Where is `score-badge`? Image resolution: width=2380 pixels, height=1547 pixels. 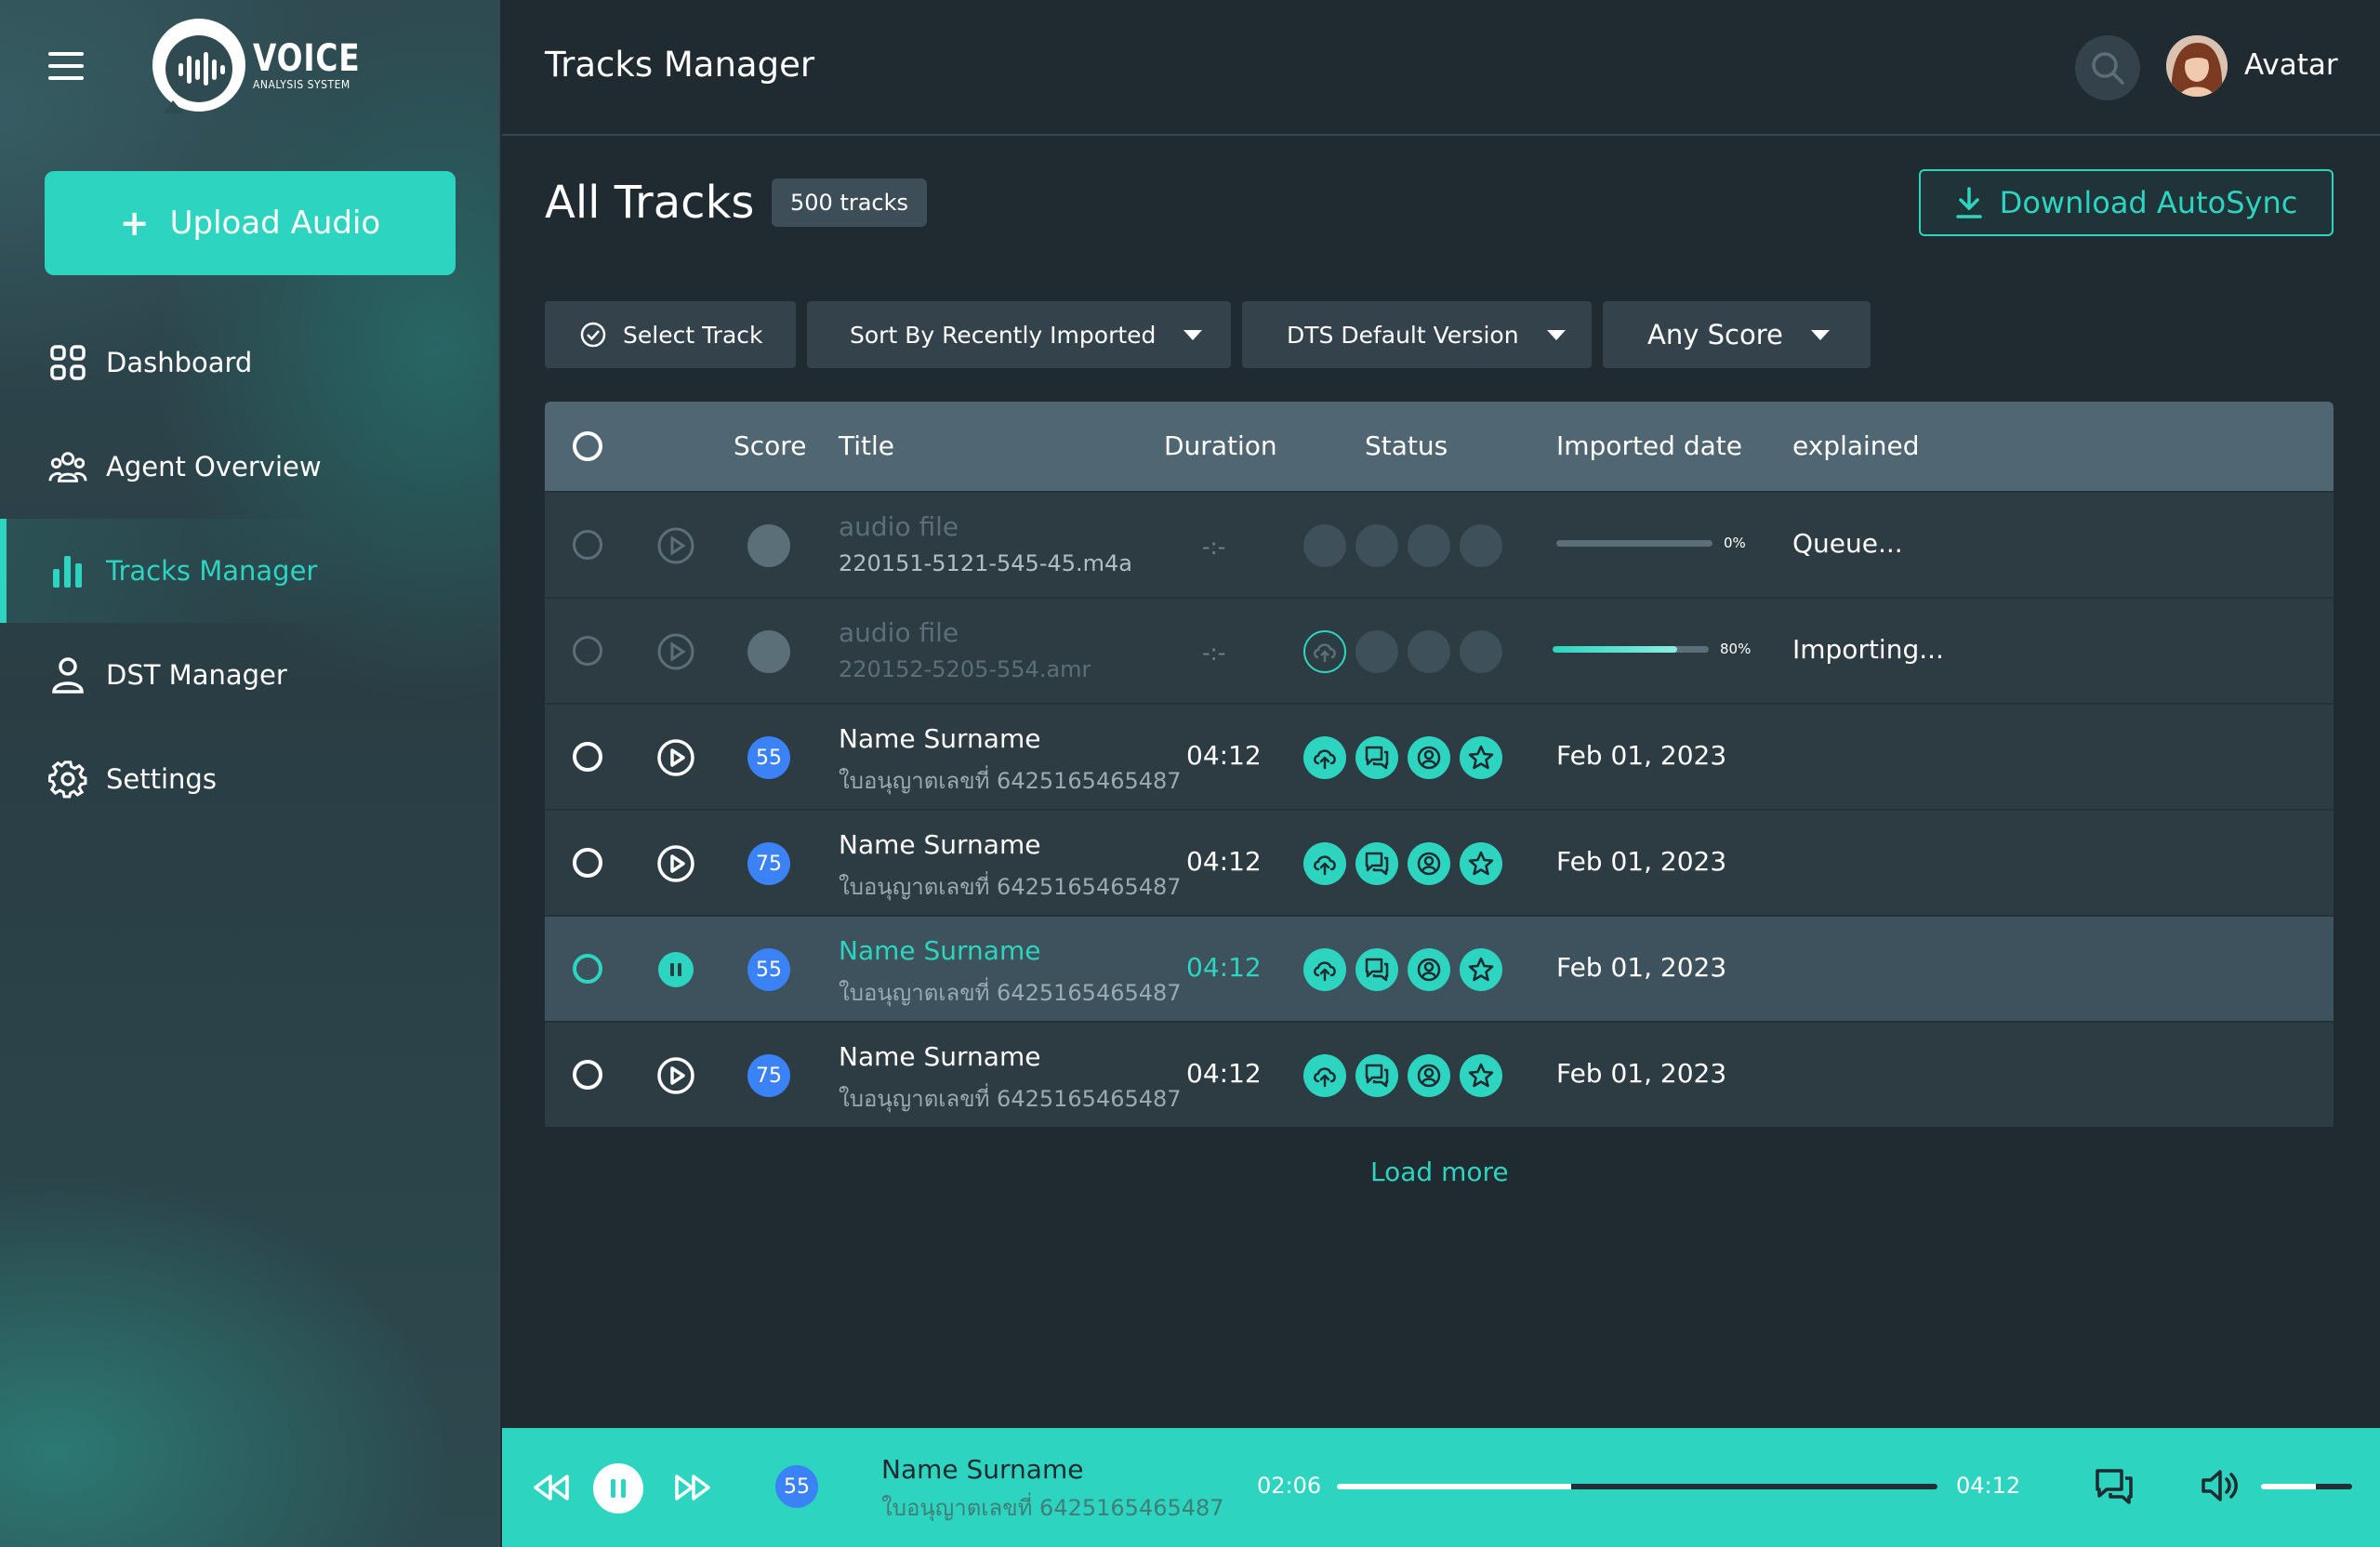
score-badge is located at coordinates (768, 545).